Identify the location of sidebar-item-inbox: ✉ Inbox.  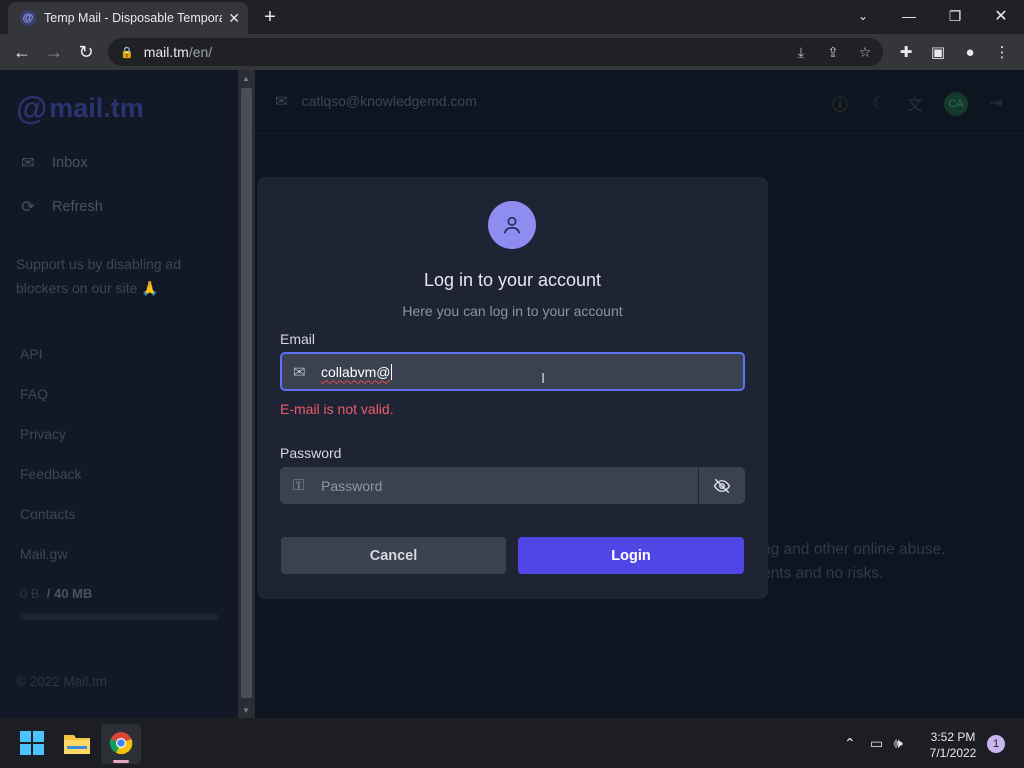
(52, 163).